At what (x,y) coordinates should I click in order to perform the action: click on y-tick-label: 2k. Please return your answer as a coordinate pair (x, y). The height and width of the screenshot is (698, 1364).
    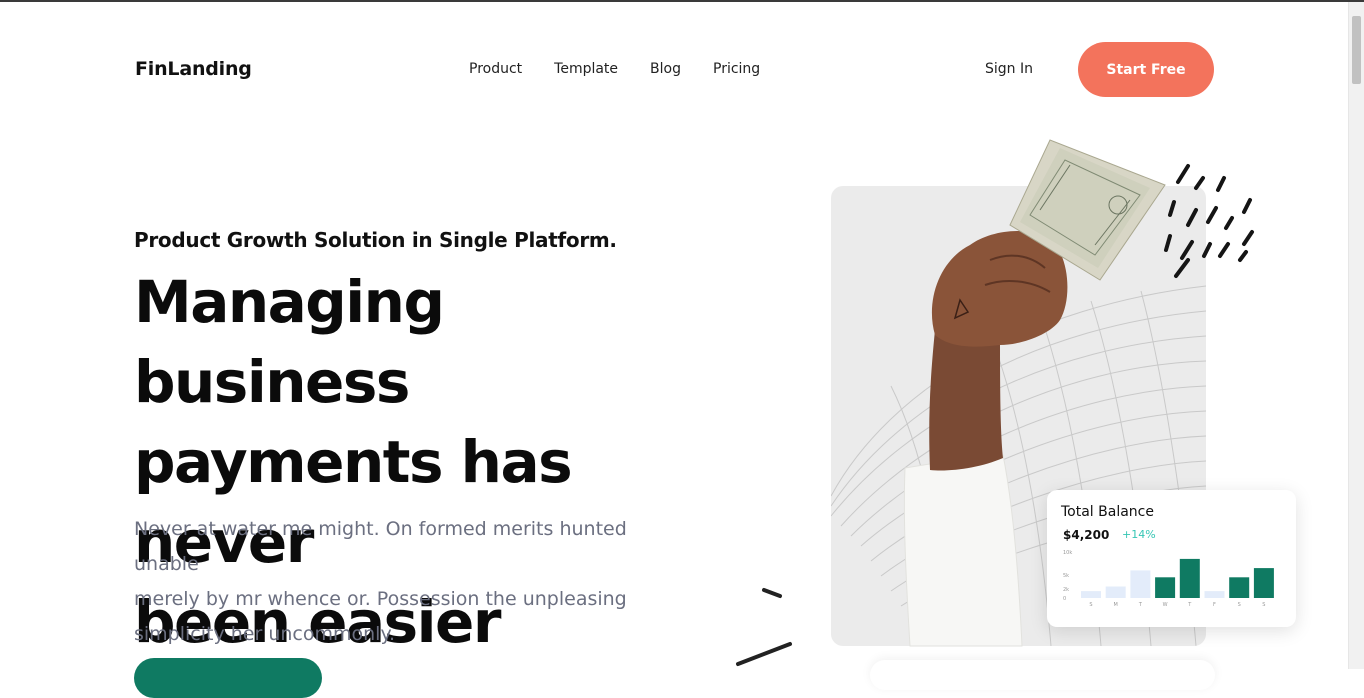
    Looking at the image, I should click on (1066, 590).